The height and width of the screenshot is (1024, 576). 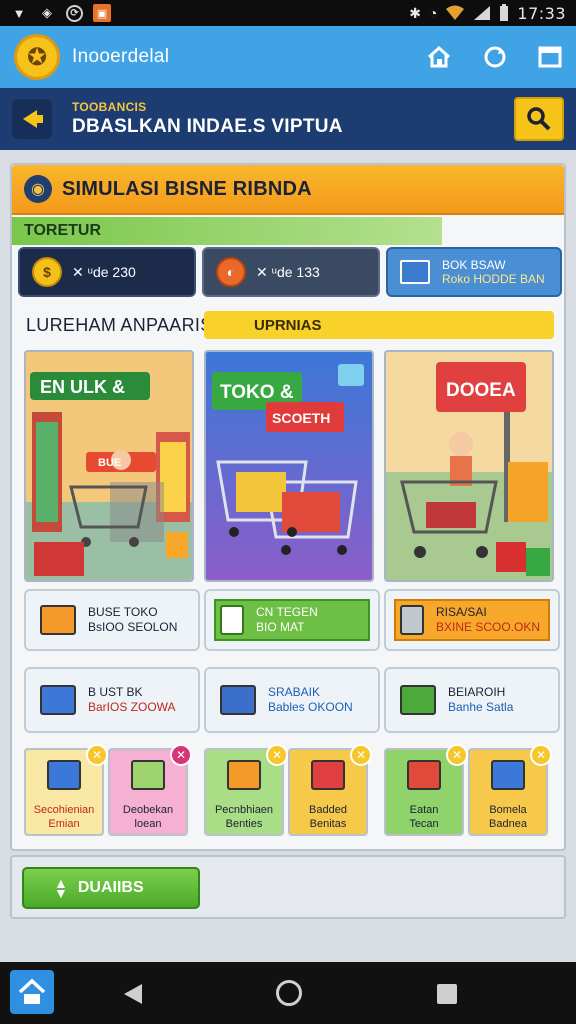 I want to click on nav-home-icon, so click(x=289, y=993).